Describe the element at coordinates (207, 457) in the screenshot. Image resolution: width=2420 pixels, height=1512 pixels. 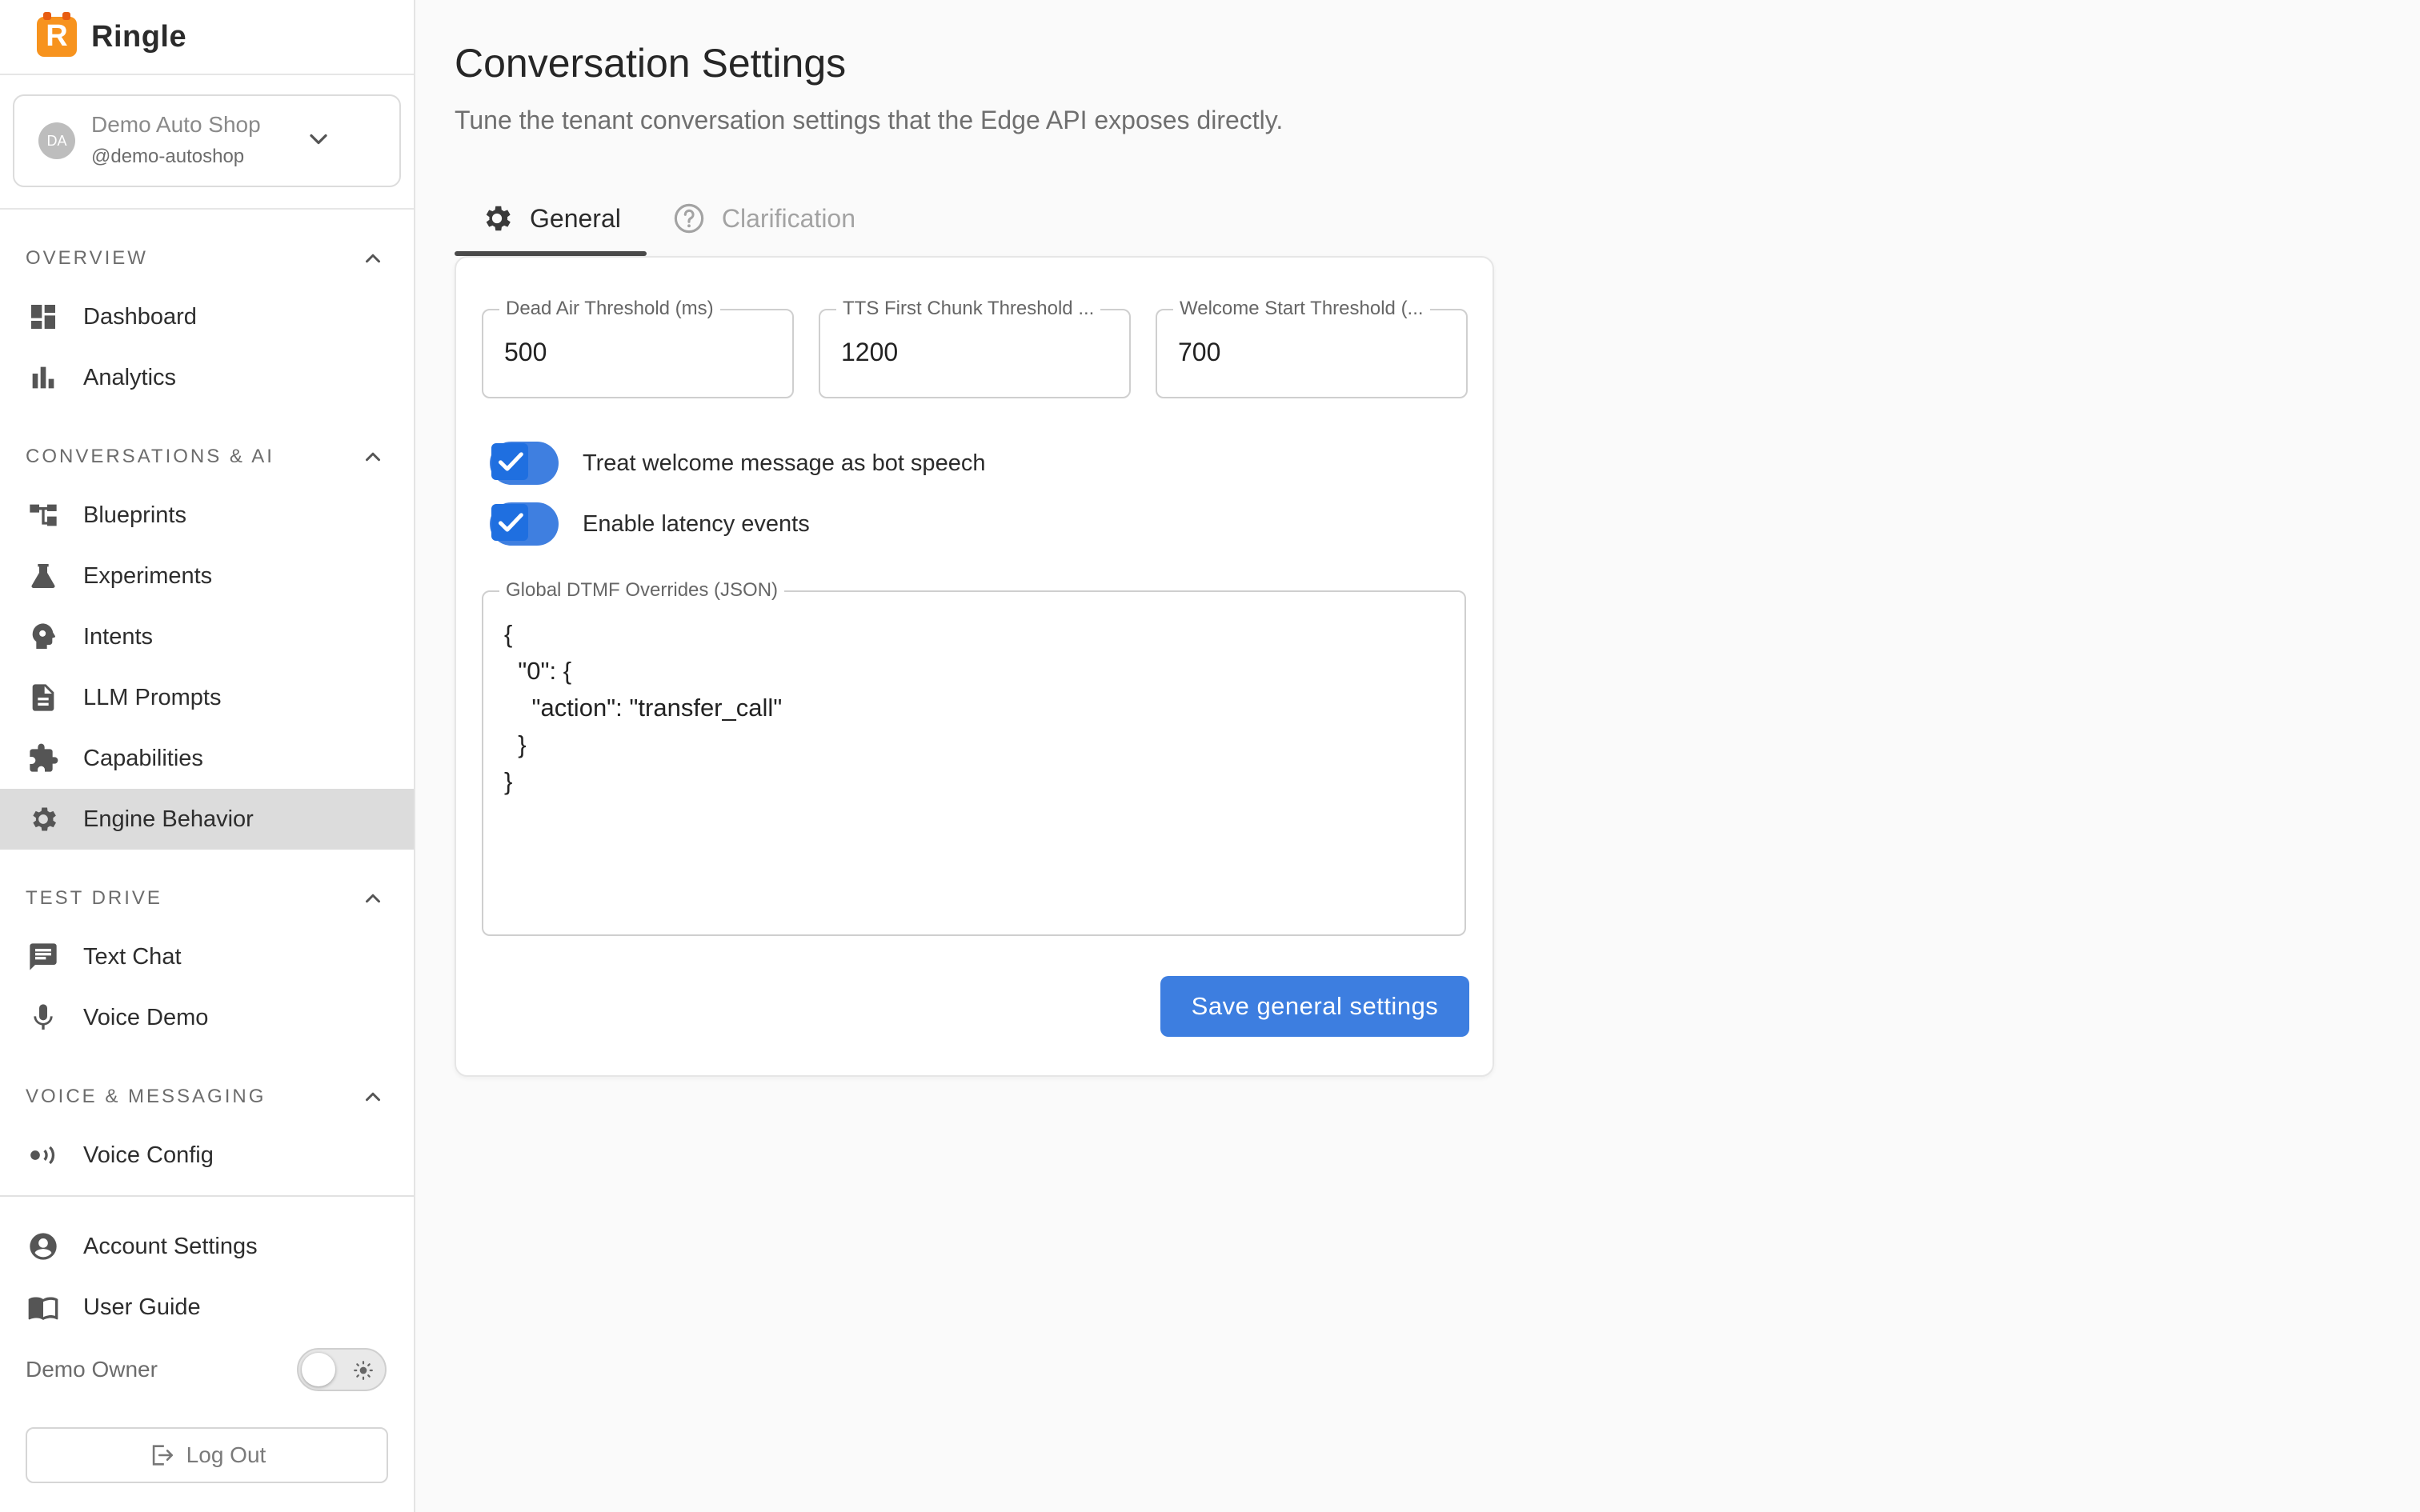
I see `section-header-conversations-ai: CONVERSATIONS & AI` at that location.